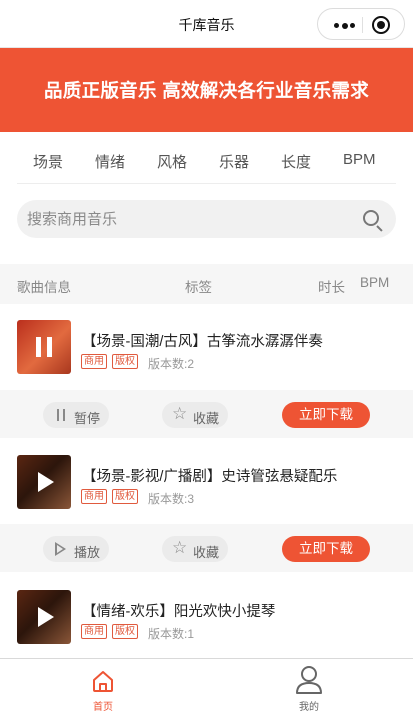 The image size is (413, 711). I want to click on header-song-info: 歌曲信息, so click(44, 287).